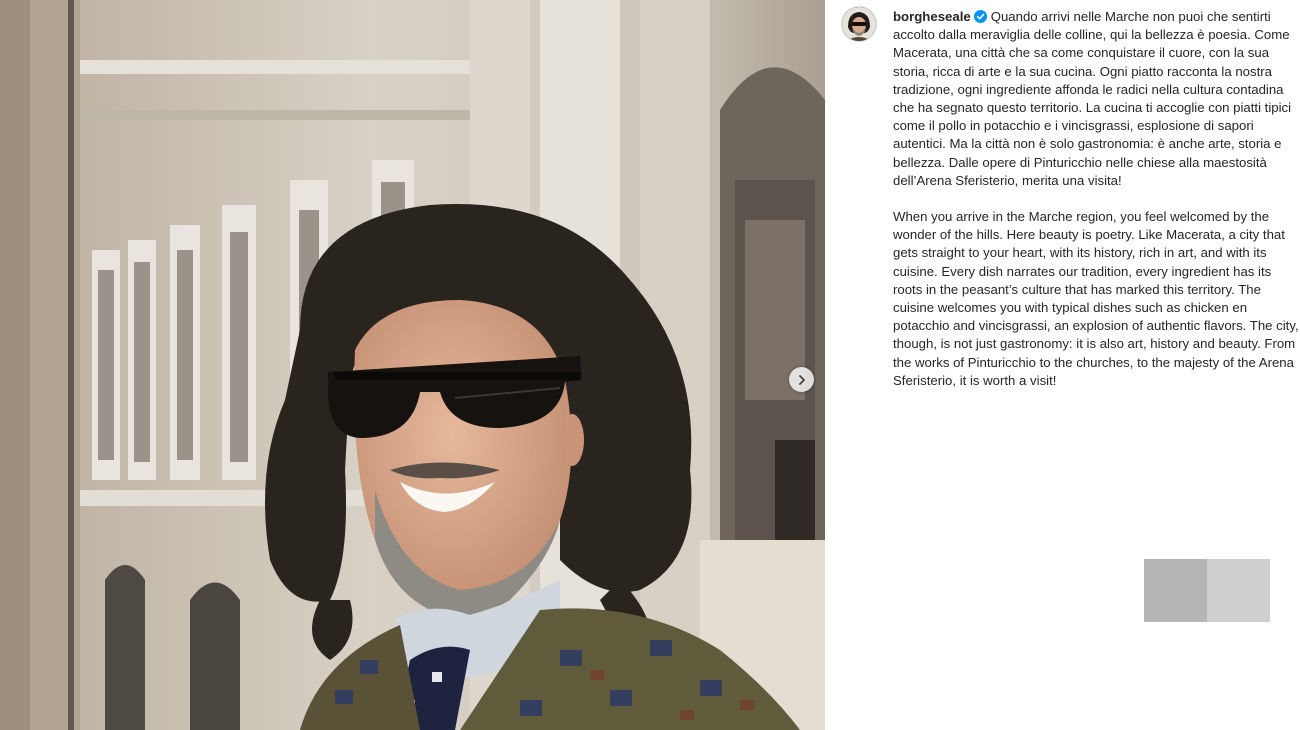 This screenshot has width=1300, height=730. I want to click on chevron-right-icon, so click(801, 379).